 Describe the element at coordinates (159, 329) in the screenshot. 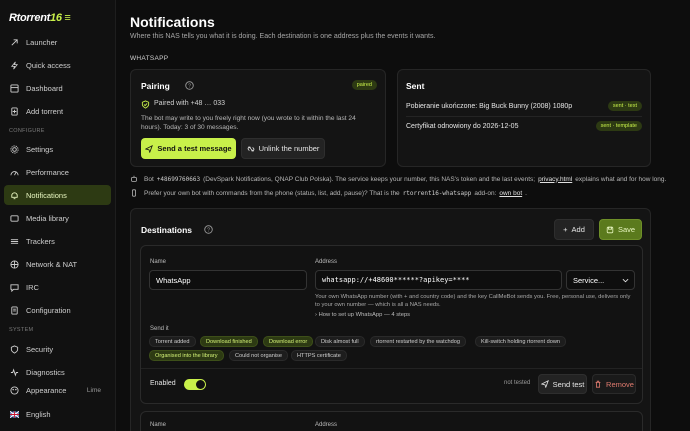

I see `send-it-label: Send it` at that location.